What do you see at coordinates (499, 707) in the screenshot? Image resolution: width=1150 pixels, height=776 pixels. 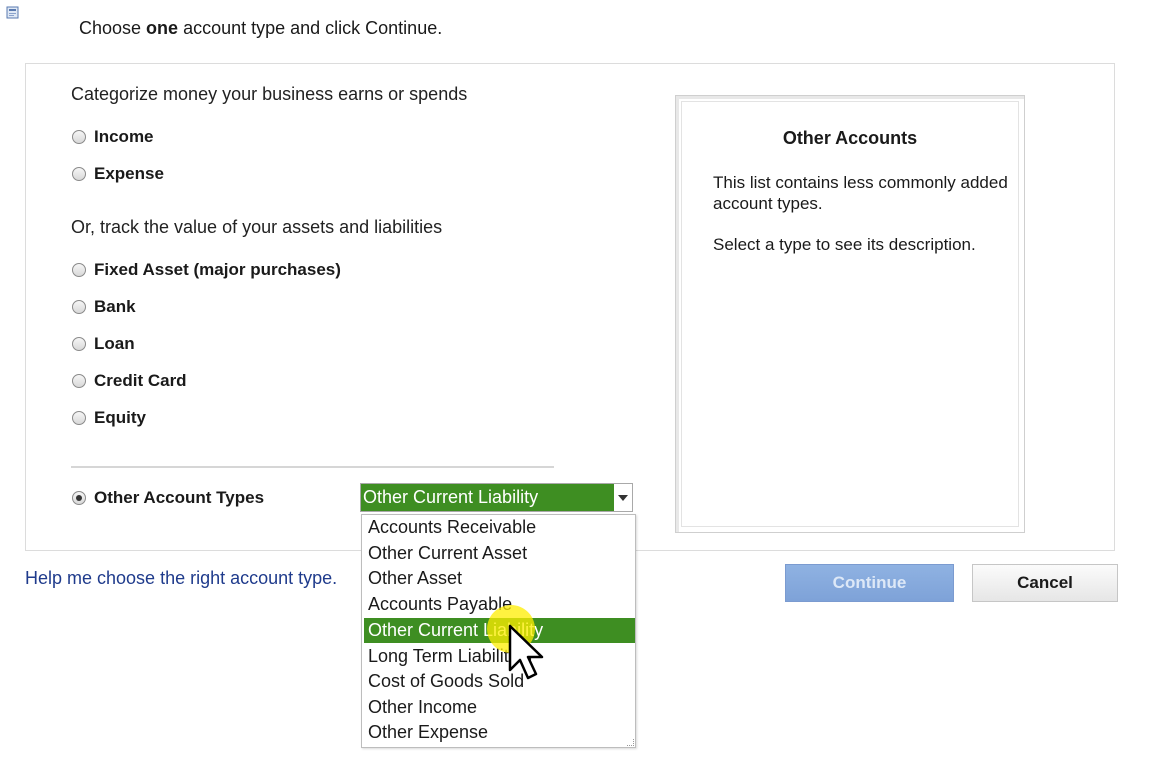 I see `dropdown-item: Other Income` at bounding box center [499, 707].